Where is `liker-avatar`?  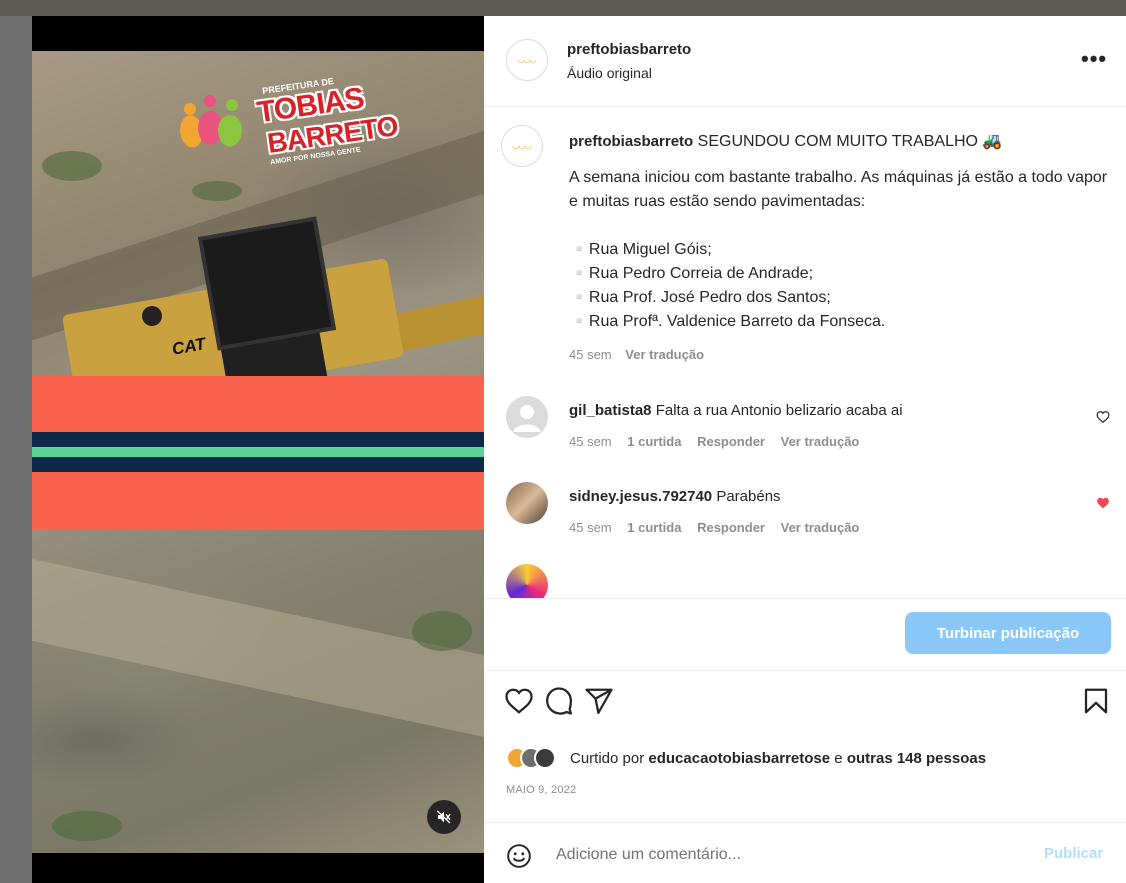 liker-avatar is located at coordinates (545, 758).